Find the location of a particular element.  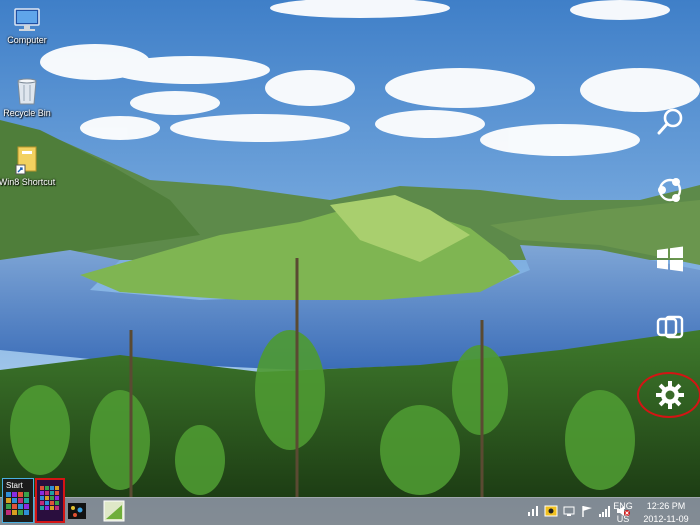

language-code: ENG is located at coordinates (623, 506).